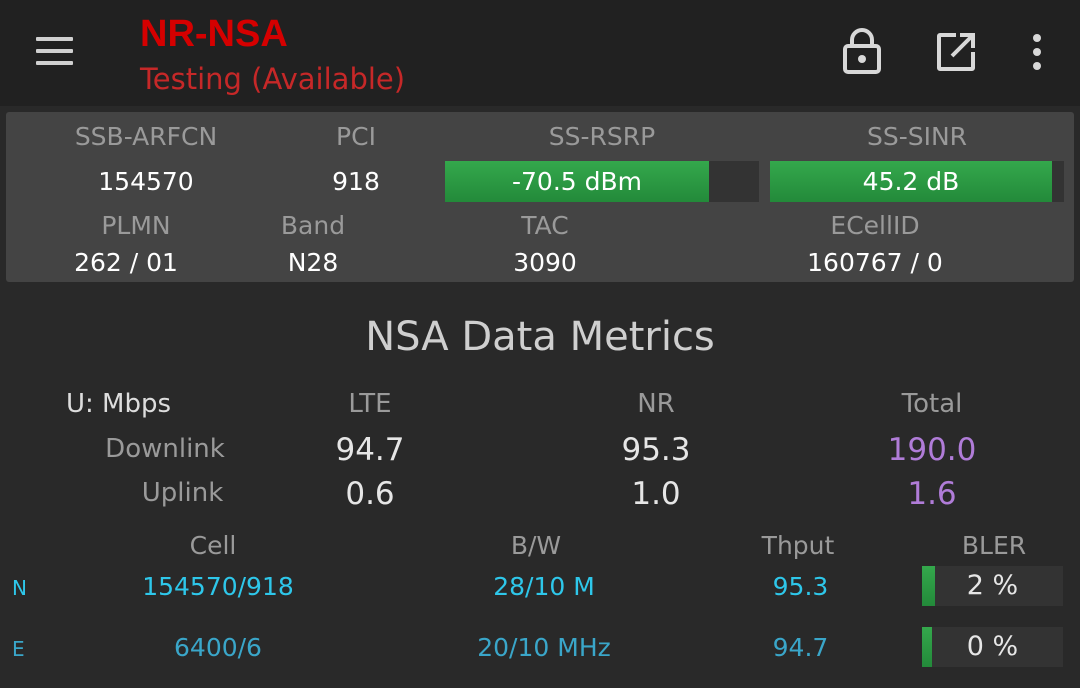 The width and height of the screenshot is (1080, 688). Describe the element at coordinates (146, 136) in the screenshot. I see `ssb-arfcn-label: SSB-ARFCN` at that location.